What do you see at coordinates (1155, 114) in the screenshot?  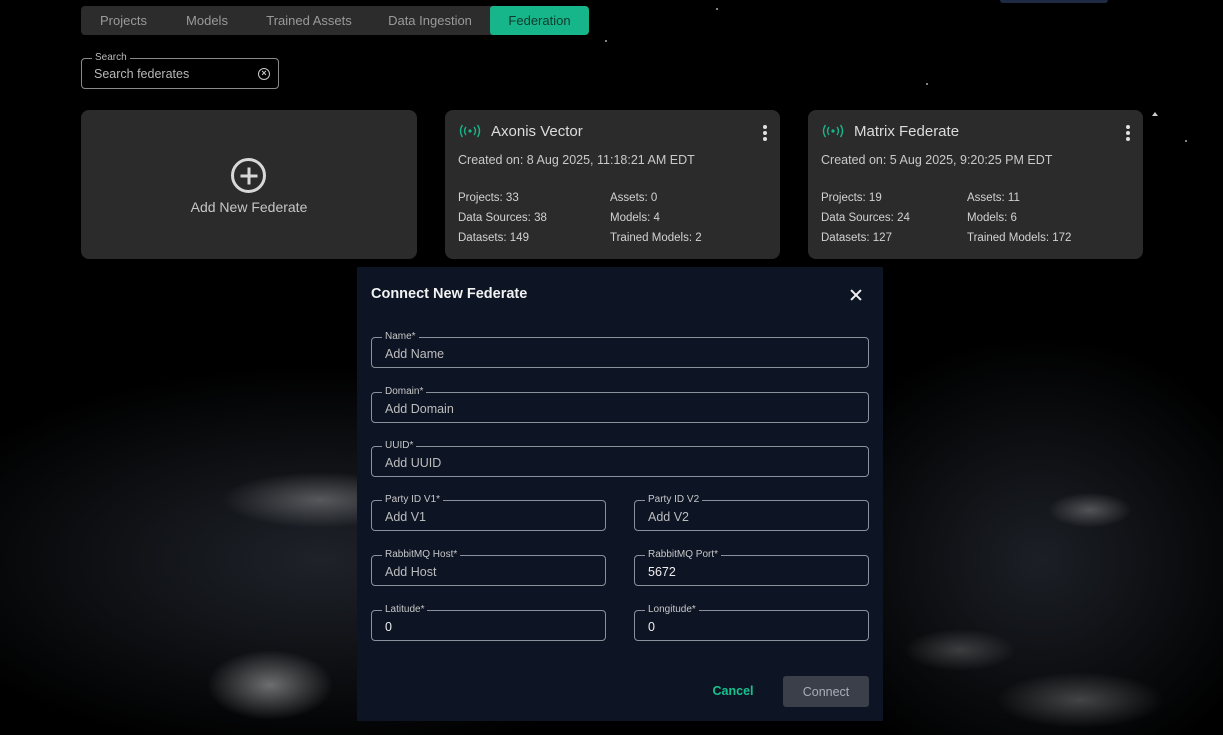 I see `scroll-up-icon` at bounding box center [1155, 114].